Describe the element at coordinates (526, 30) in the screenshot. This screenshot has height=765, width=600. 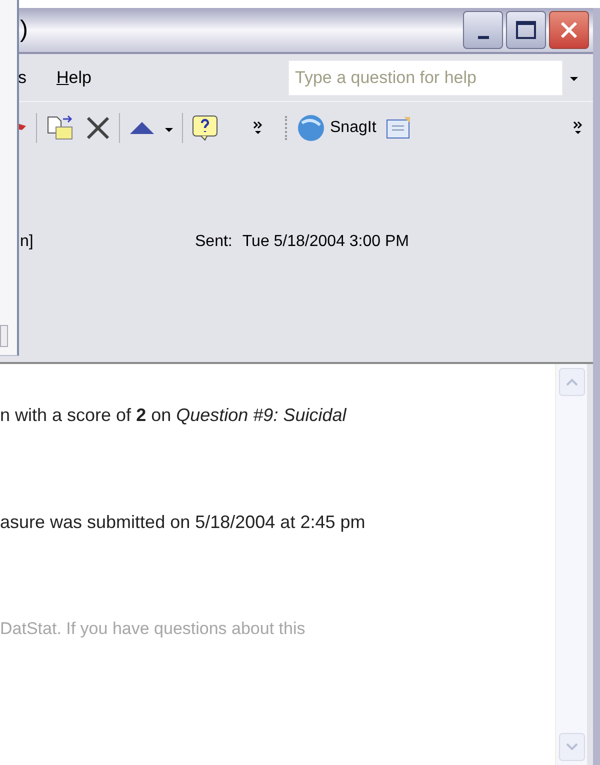
I see `maximize-button` at that location.